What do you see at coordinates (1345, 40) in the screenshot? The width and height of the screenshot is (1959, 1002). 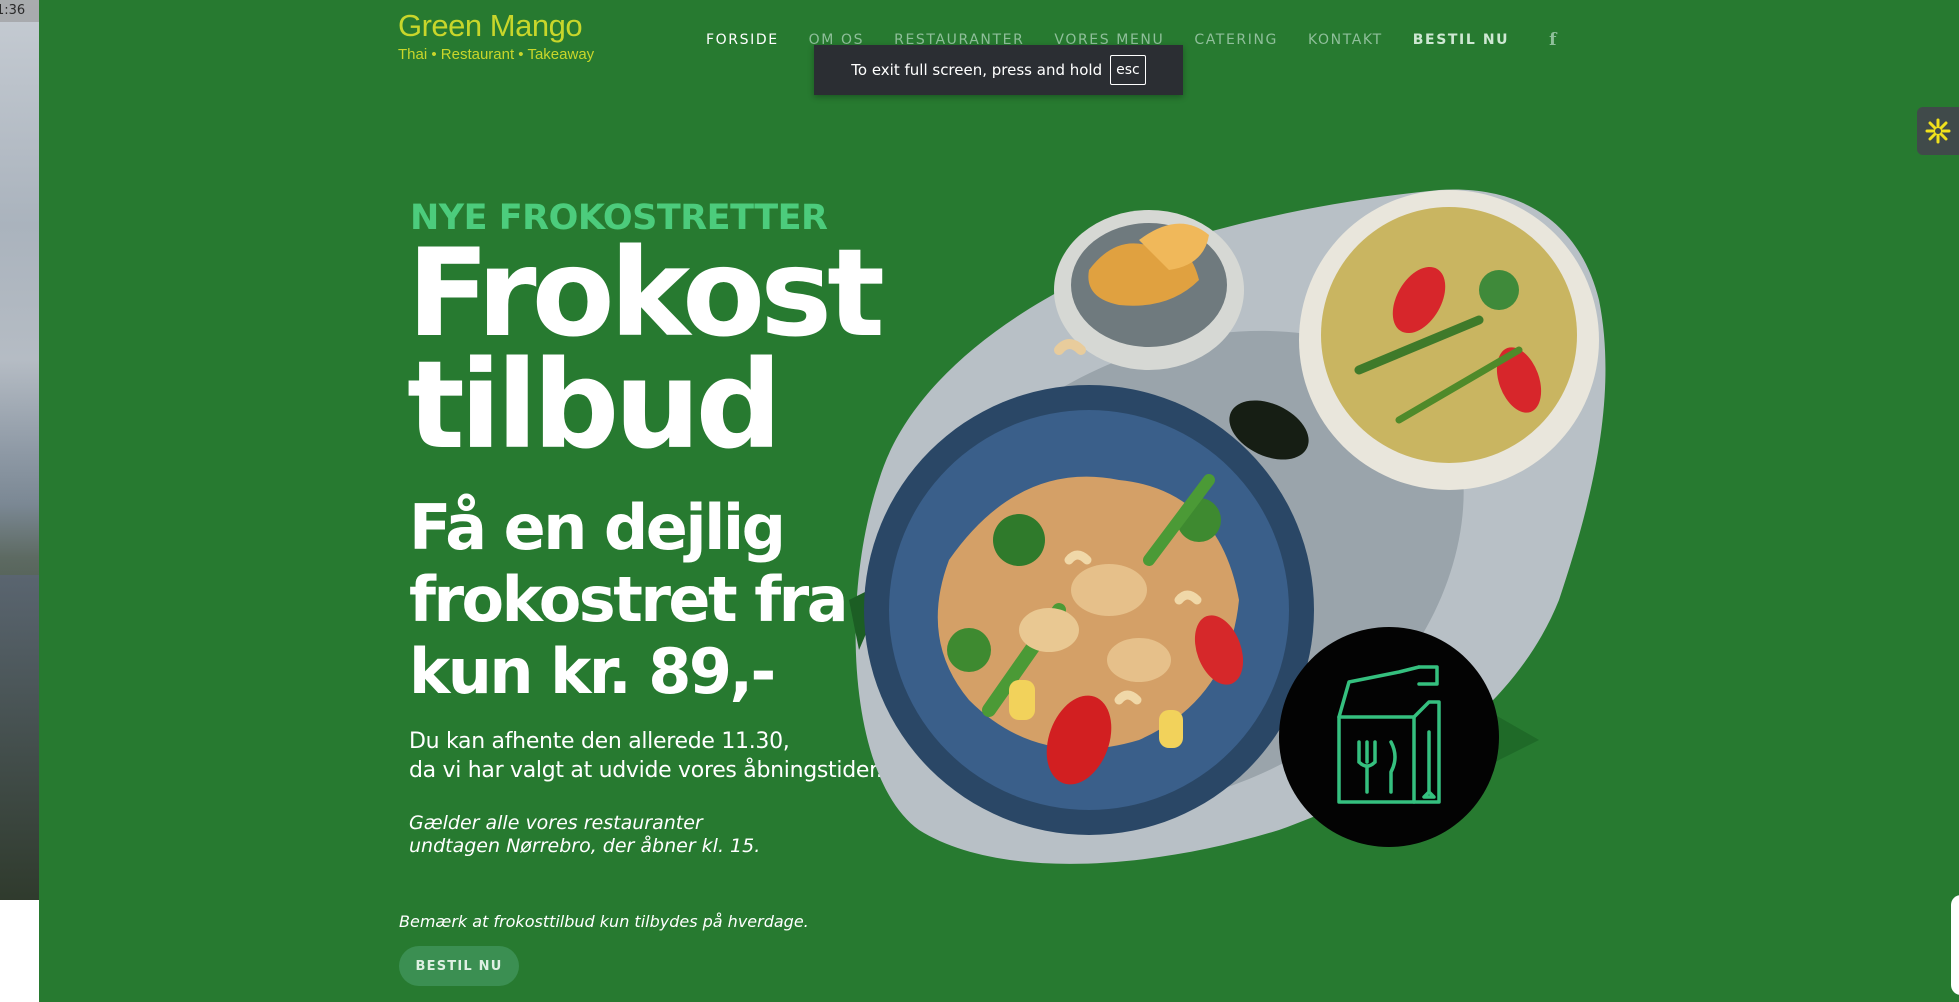 I see `nav-kontakt: KONTAKT` at bounding box center [1345, 40].